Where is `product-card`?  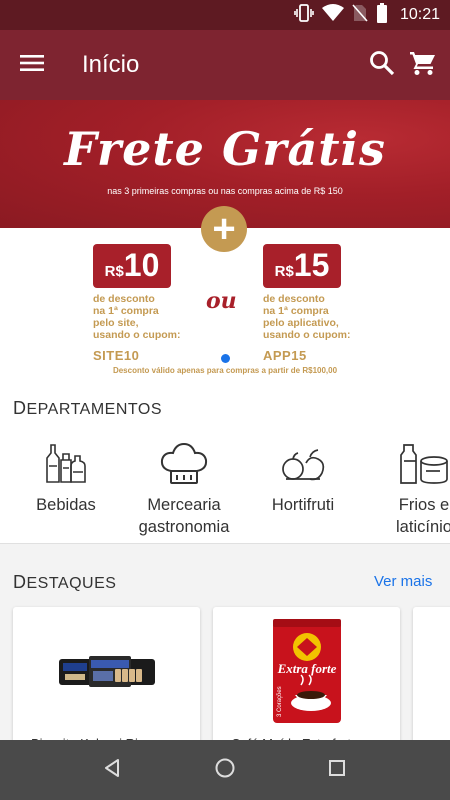
product-card is located at coordinates (431, 682).